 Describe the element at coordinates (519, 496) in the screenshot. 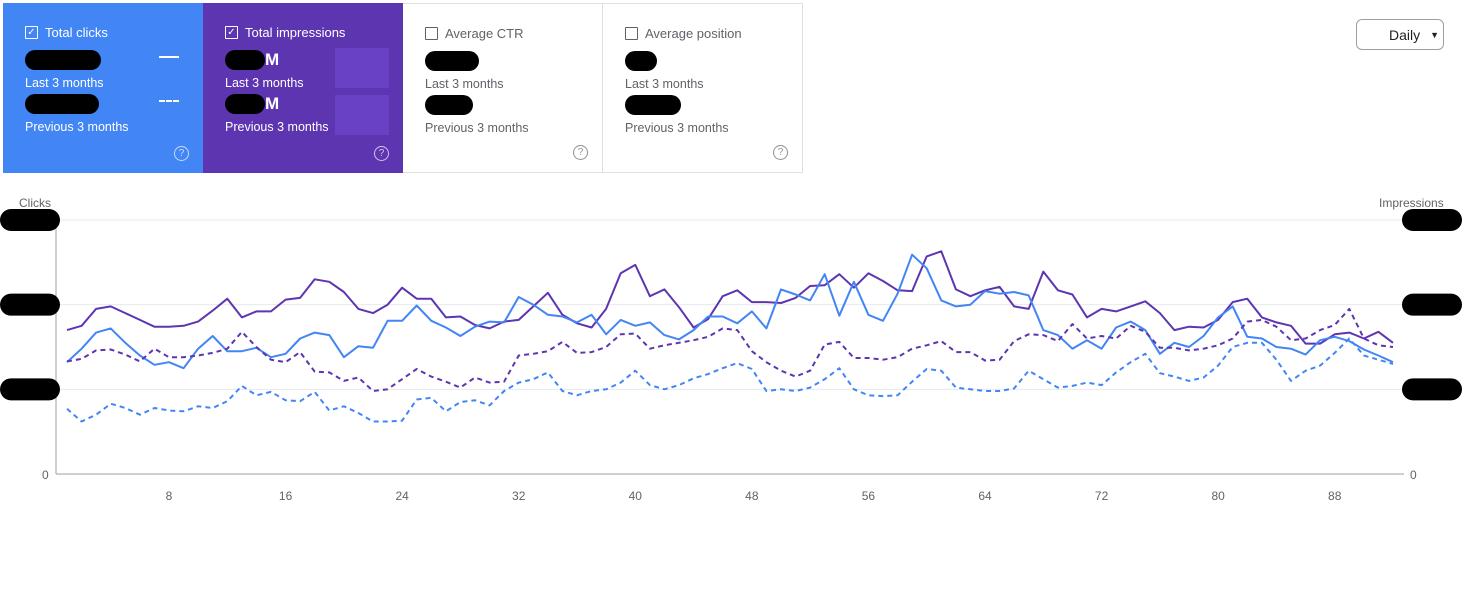

I see `x-tick-label: 32` at that location.